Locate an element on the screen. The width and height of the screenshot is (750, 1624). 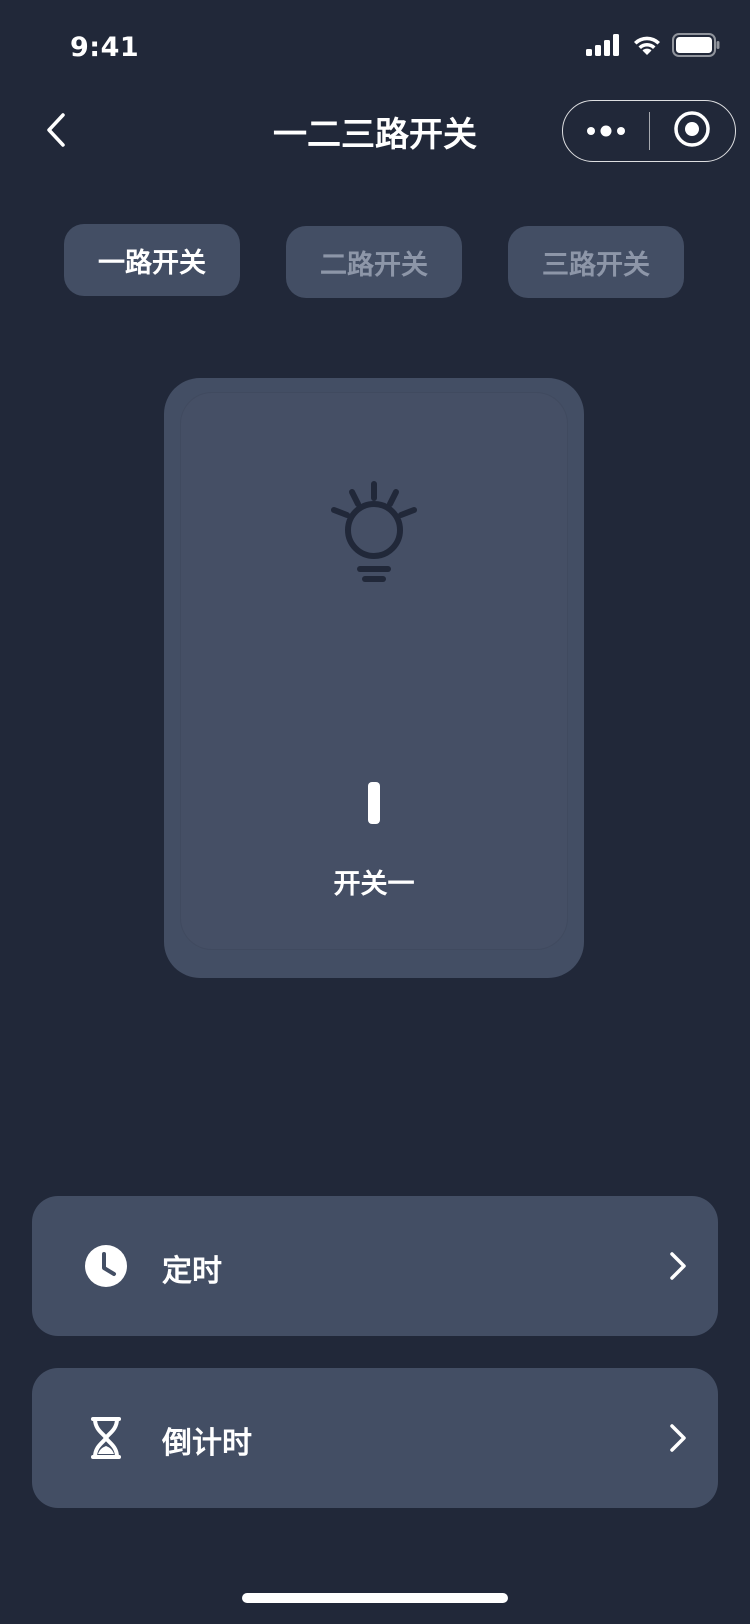
timer-menu-item: 定时 is located at coordinates (375, 1266).